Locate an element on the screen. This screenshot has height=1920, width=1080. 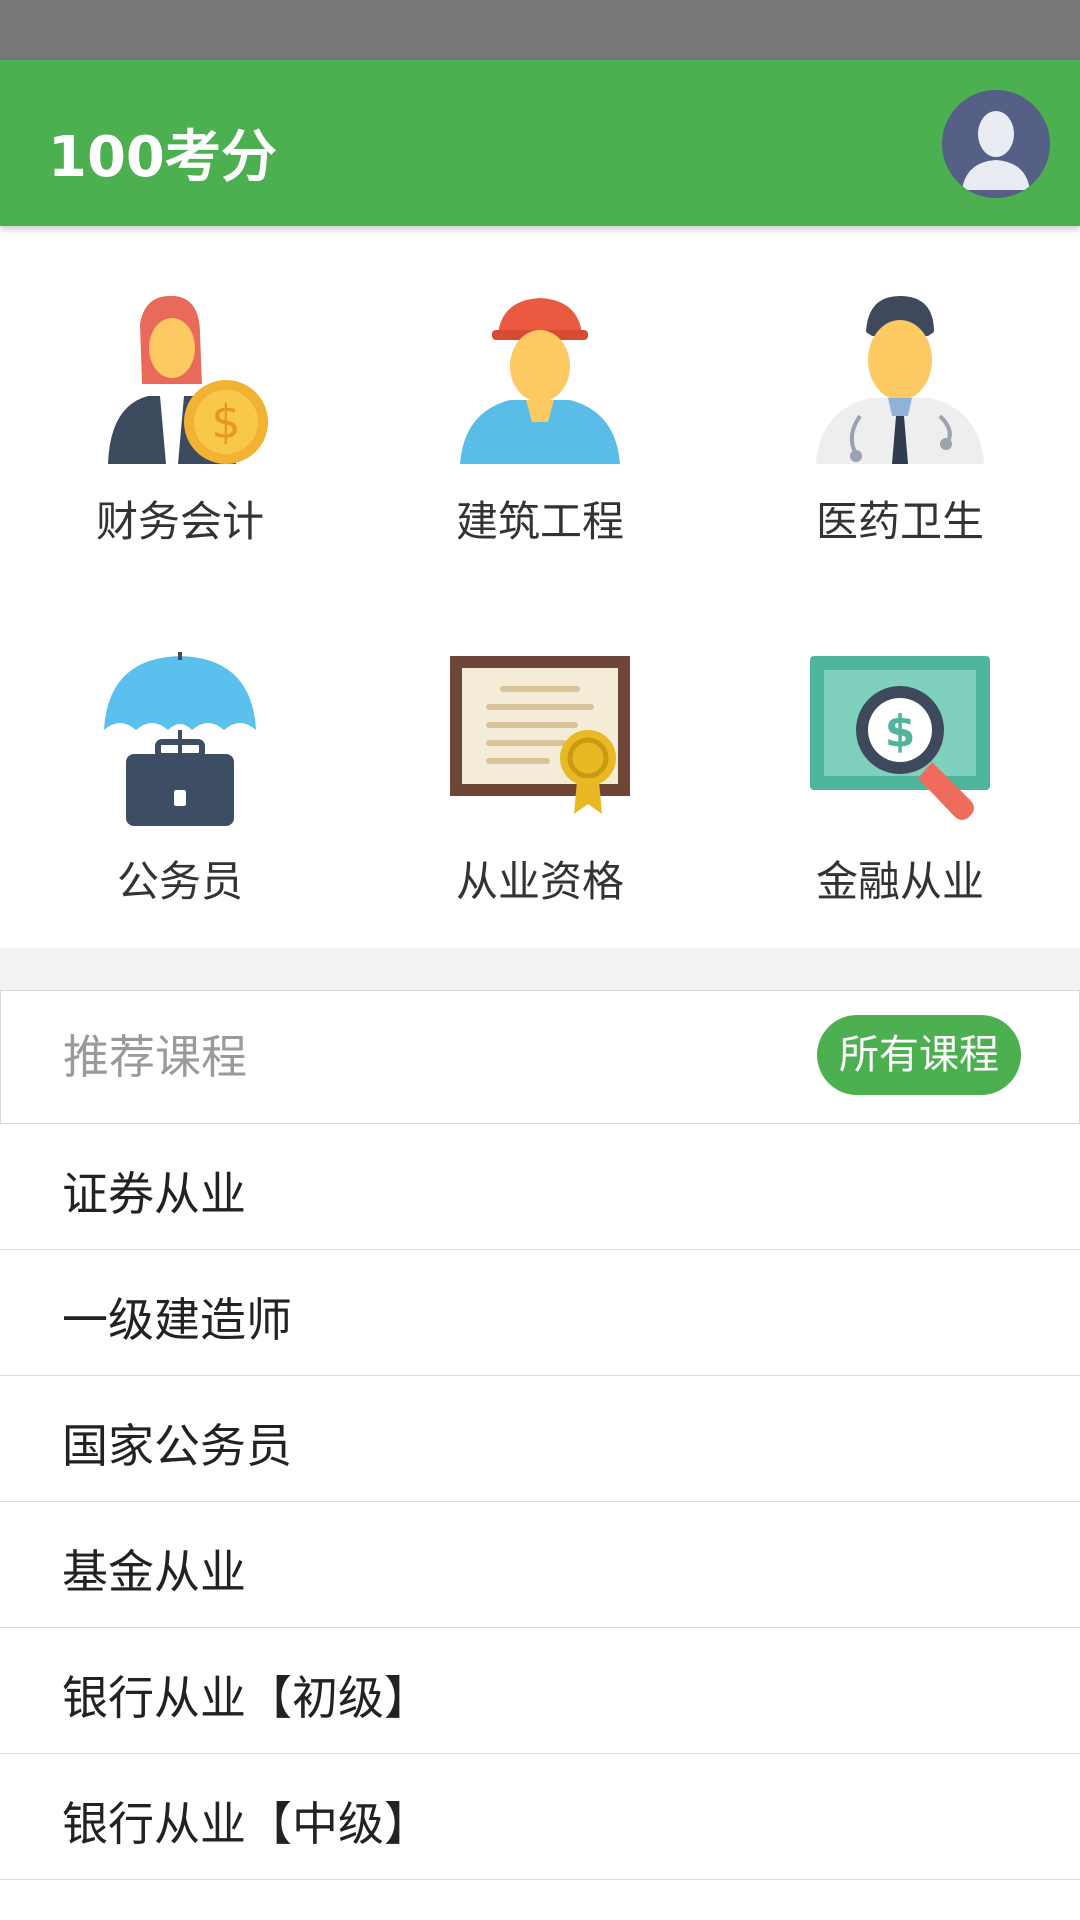
construction-worker-icon is located at coordinates (540, 381).